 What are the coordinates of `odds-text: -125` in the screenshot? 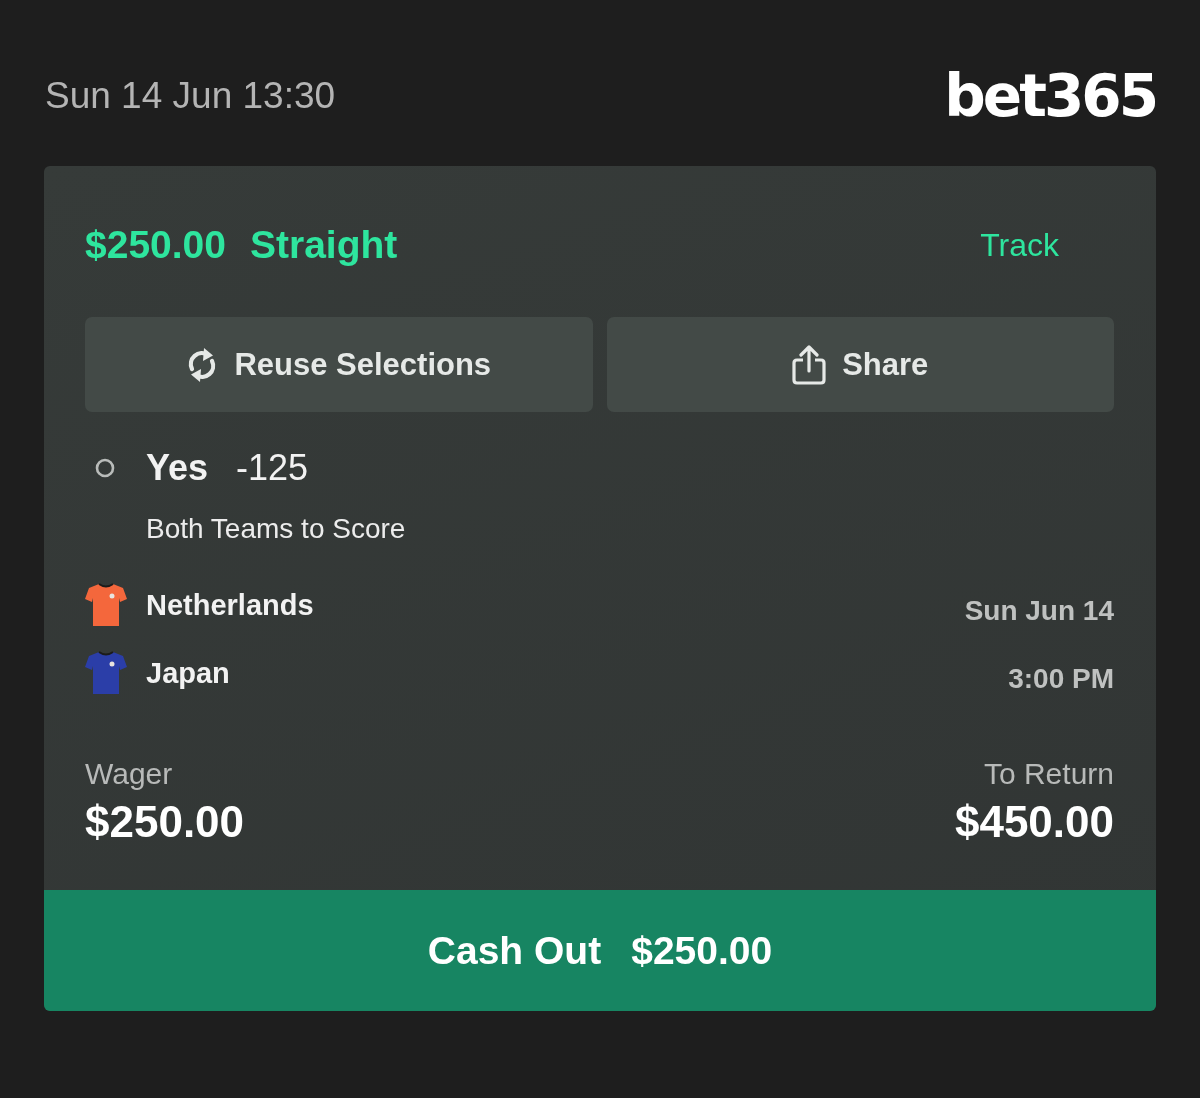 It's located at (272, 468).